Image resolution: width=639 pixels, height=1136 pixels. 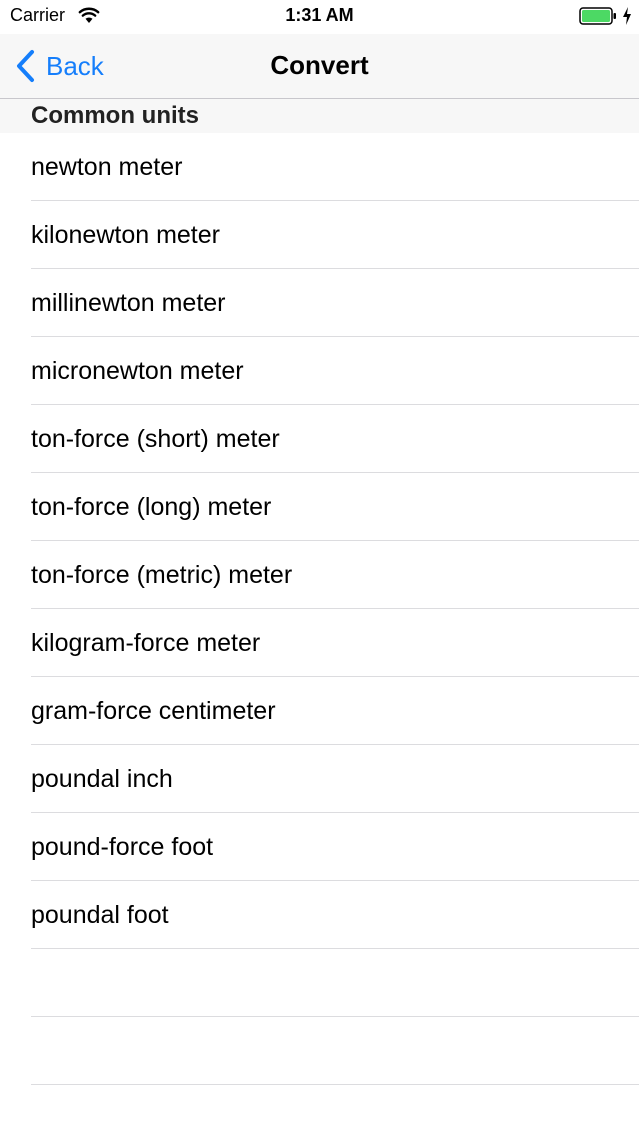 I want to click on list-item-label: newton meter, so click(x=107, y=167).